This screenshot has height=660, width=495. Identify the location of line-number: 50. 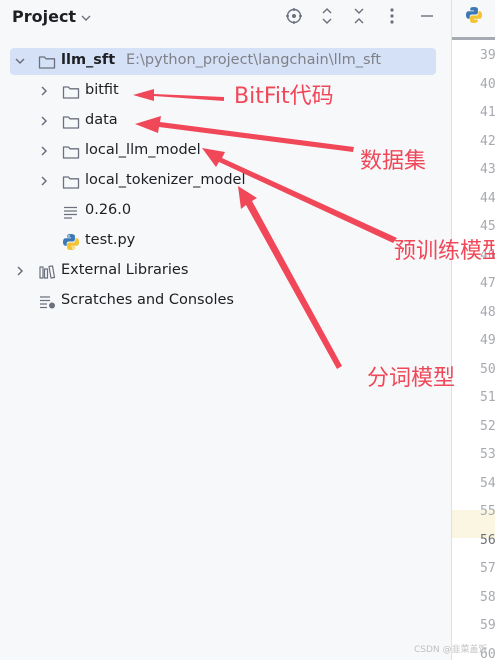
(487, 369).